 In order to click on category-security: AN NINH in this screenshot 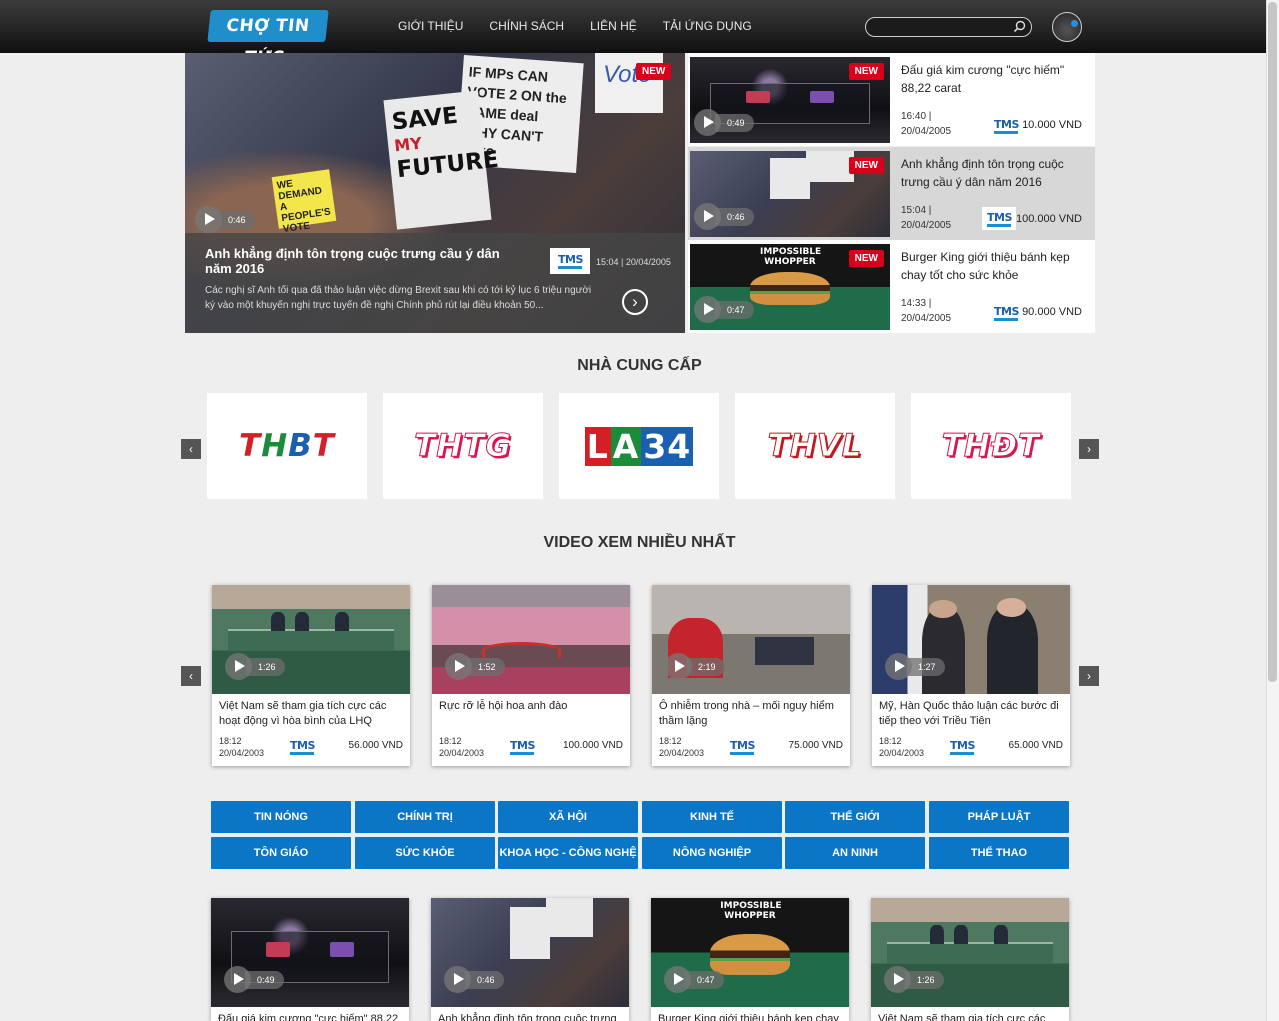, I will do `click(855, 853)`.